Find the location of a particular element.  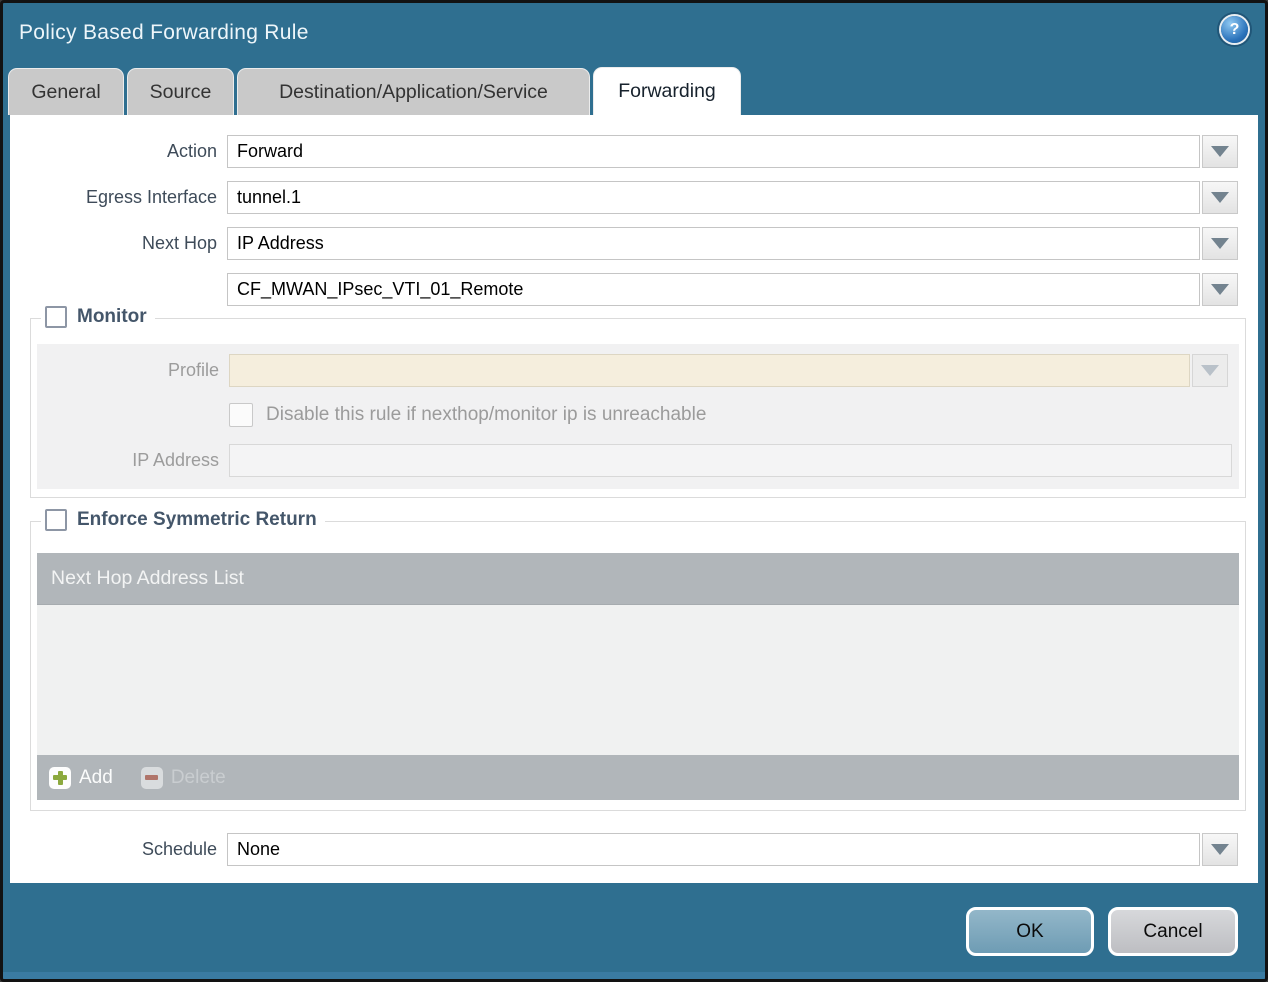

tab-forwarding: Forwarding is located at coordinates (667, 91).